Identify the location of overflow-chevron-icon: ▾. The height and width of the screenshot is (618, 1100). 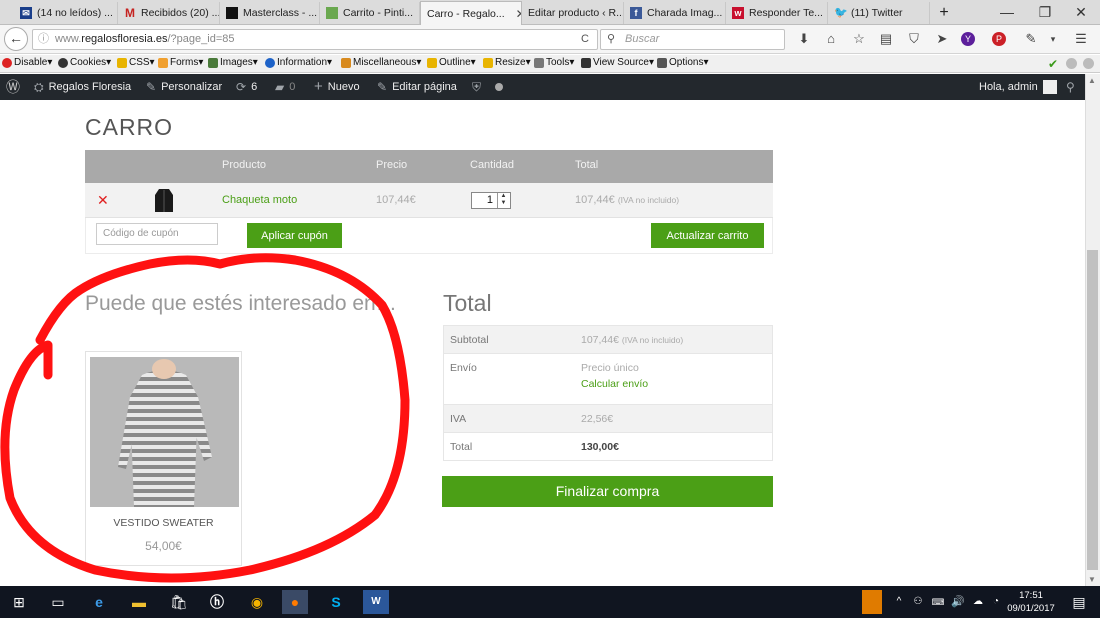
(1053, 39).